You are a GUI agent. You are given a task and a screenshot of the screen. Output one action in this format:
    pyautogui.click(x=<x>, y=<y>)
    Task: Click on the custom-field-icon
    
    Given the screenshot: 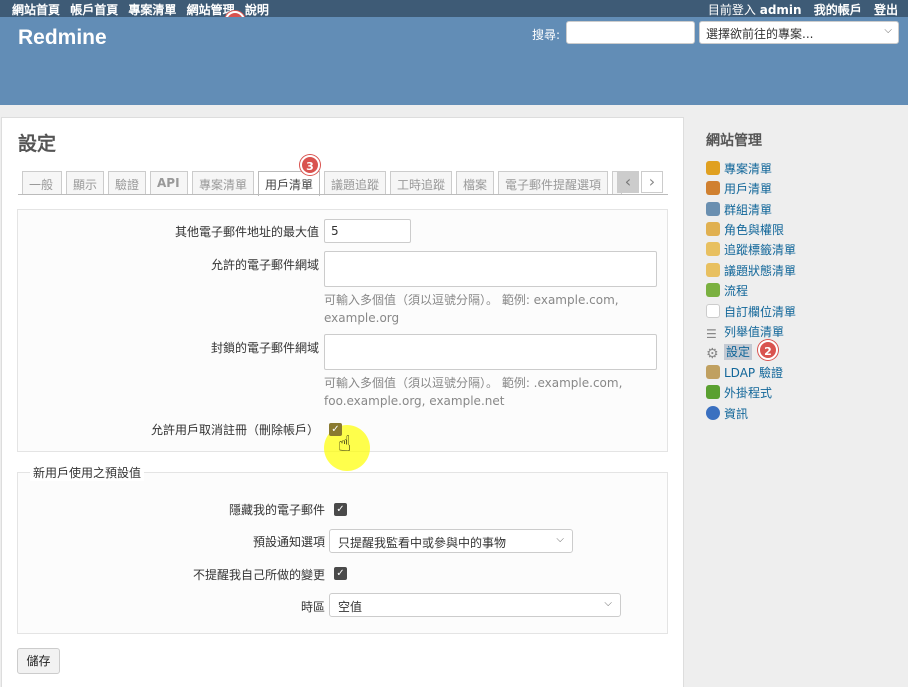 What is the action you would take?
    pyautogui.click(x=713, y=311)
    